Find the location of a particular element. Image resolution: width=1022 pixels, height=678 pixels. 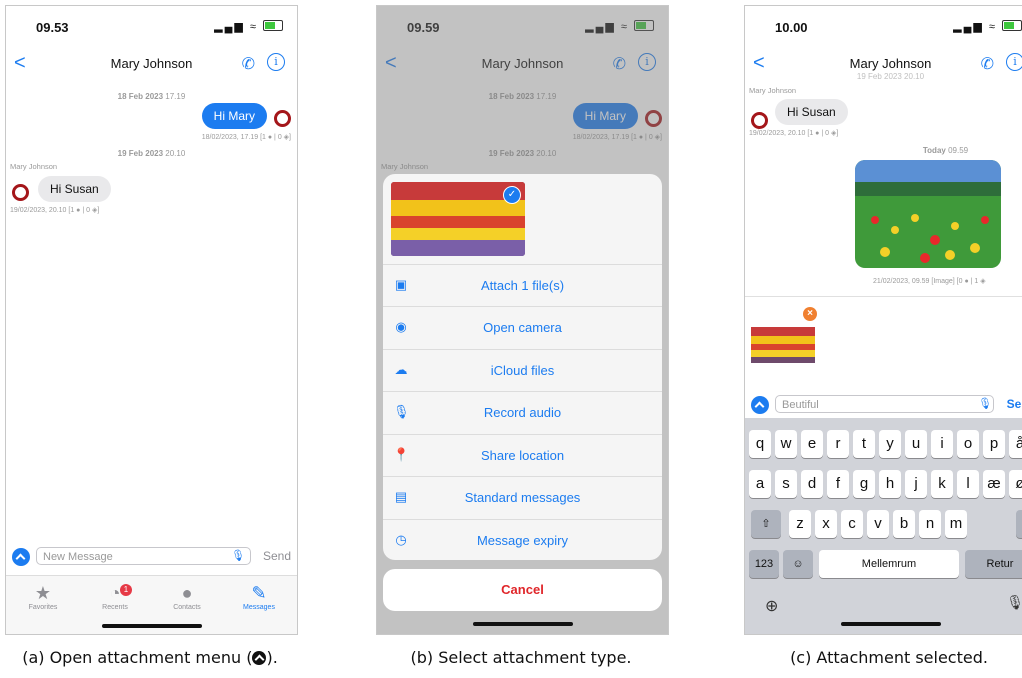

key-k: k is located at coordinates (942, 484).